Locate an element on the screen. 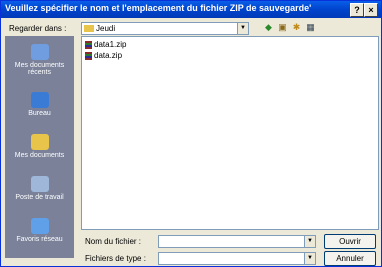 Image resolution: width=382 pixels, height=267 pixels. open-button: Ouvrir is located at coordinates (350, 241).